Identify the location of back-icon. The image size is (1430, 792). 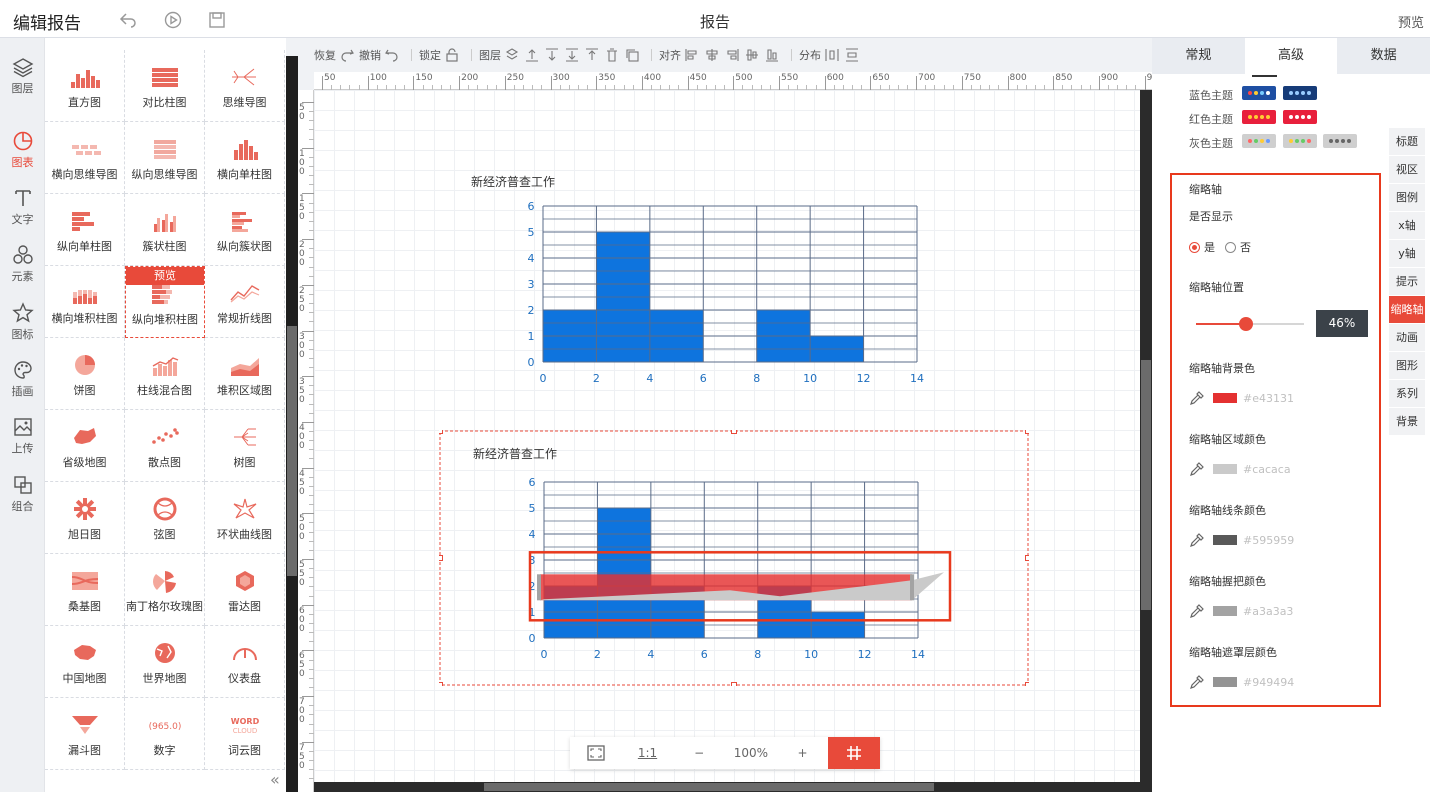
(128, 20).